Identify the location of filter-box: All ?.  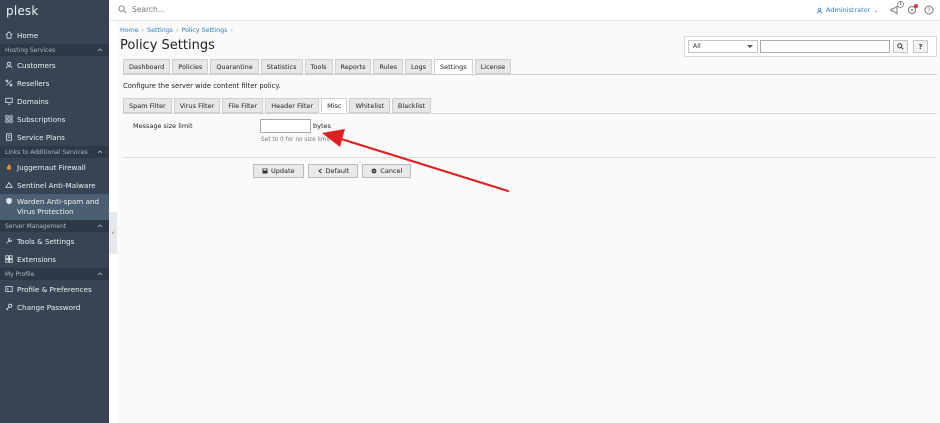
(810, 46).